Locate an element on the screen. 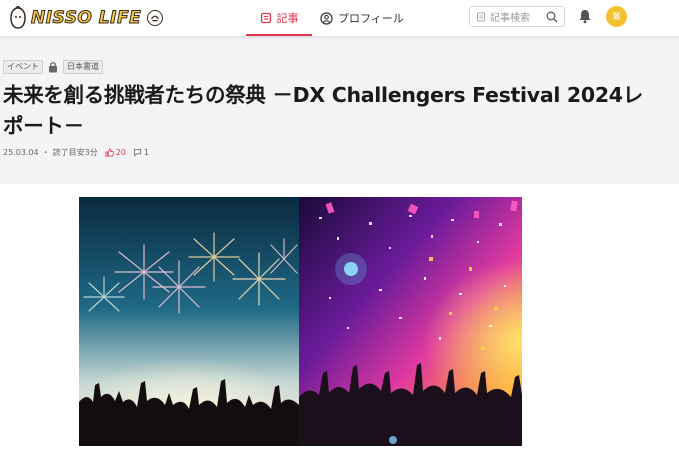  nav-tab-articles: 記事 is located at coordinates (279, 18).